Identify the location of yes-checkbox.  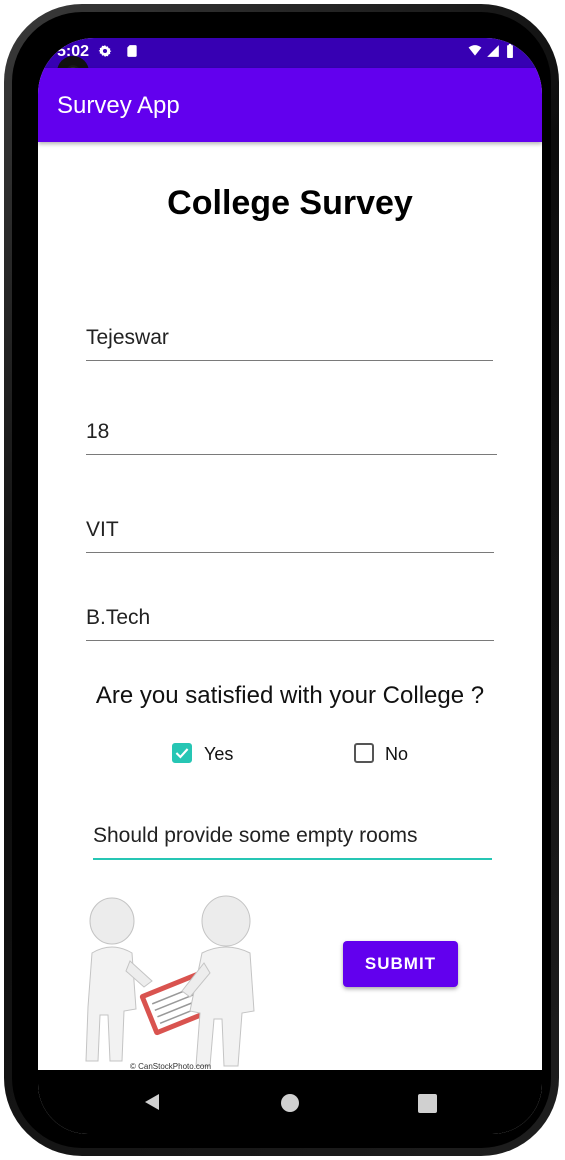
(182, 753).